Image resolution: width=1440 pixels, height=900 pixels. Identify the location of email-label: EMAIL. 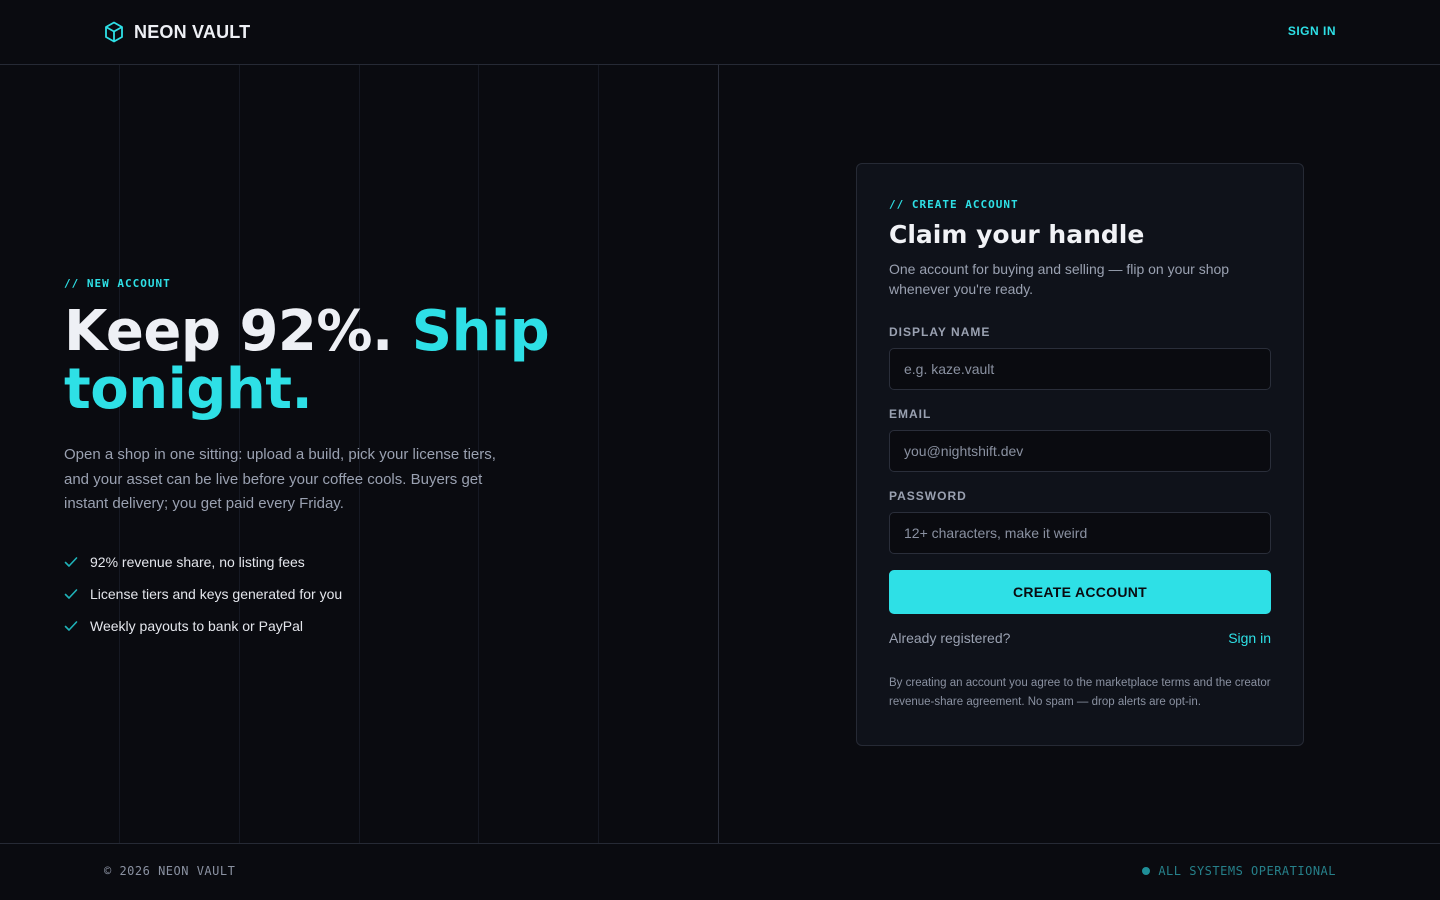
(910, 414).